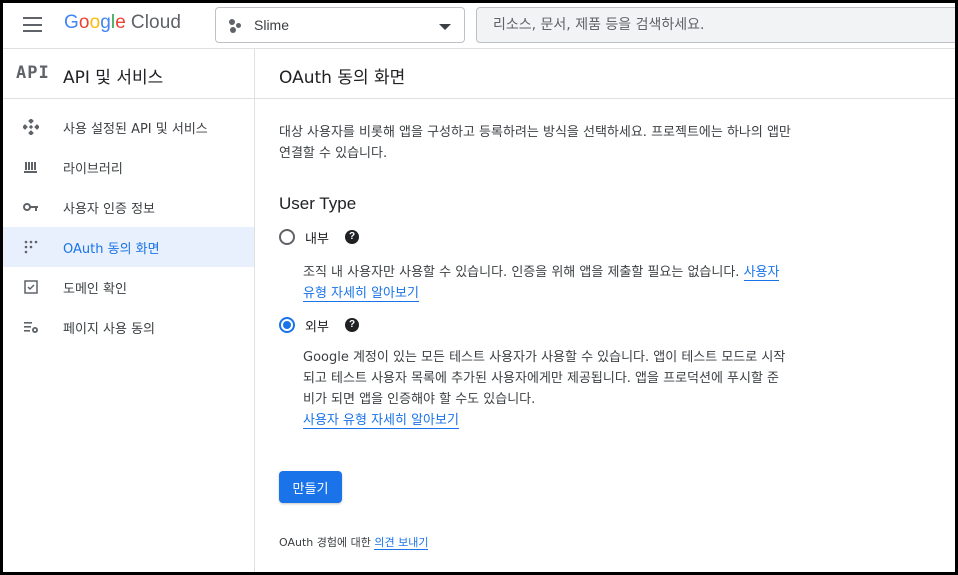 The image size is (958, 575). What do you see at coordinates (33, 73) in the screenshot?
I see `api-logo-icon: API` at bounding box center [33, 73].